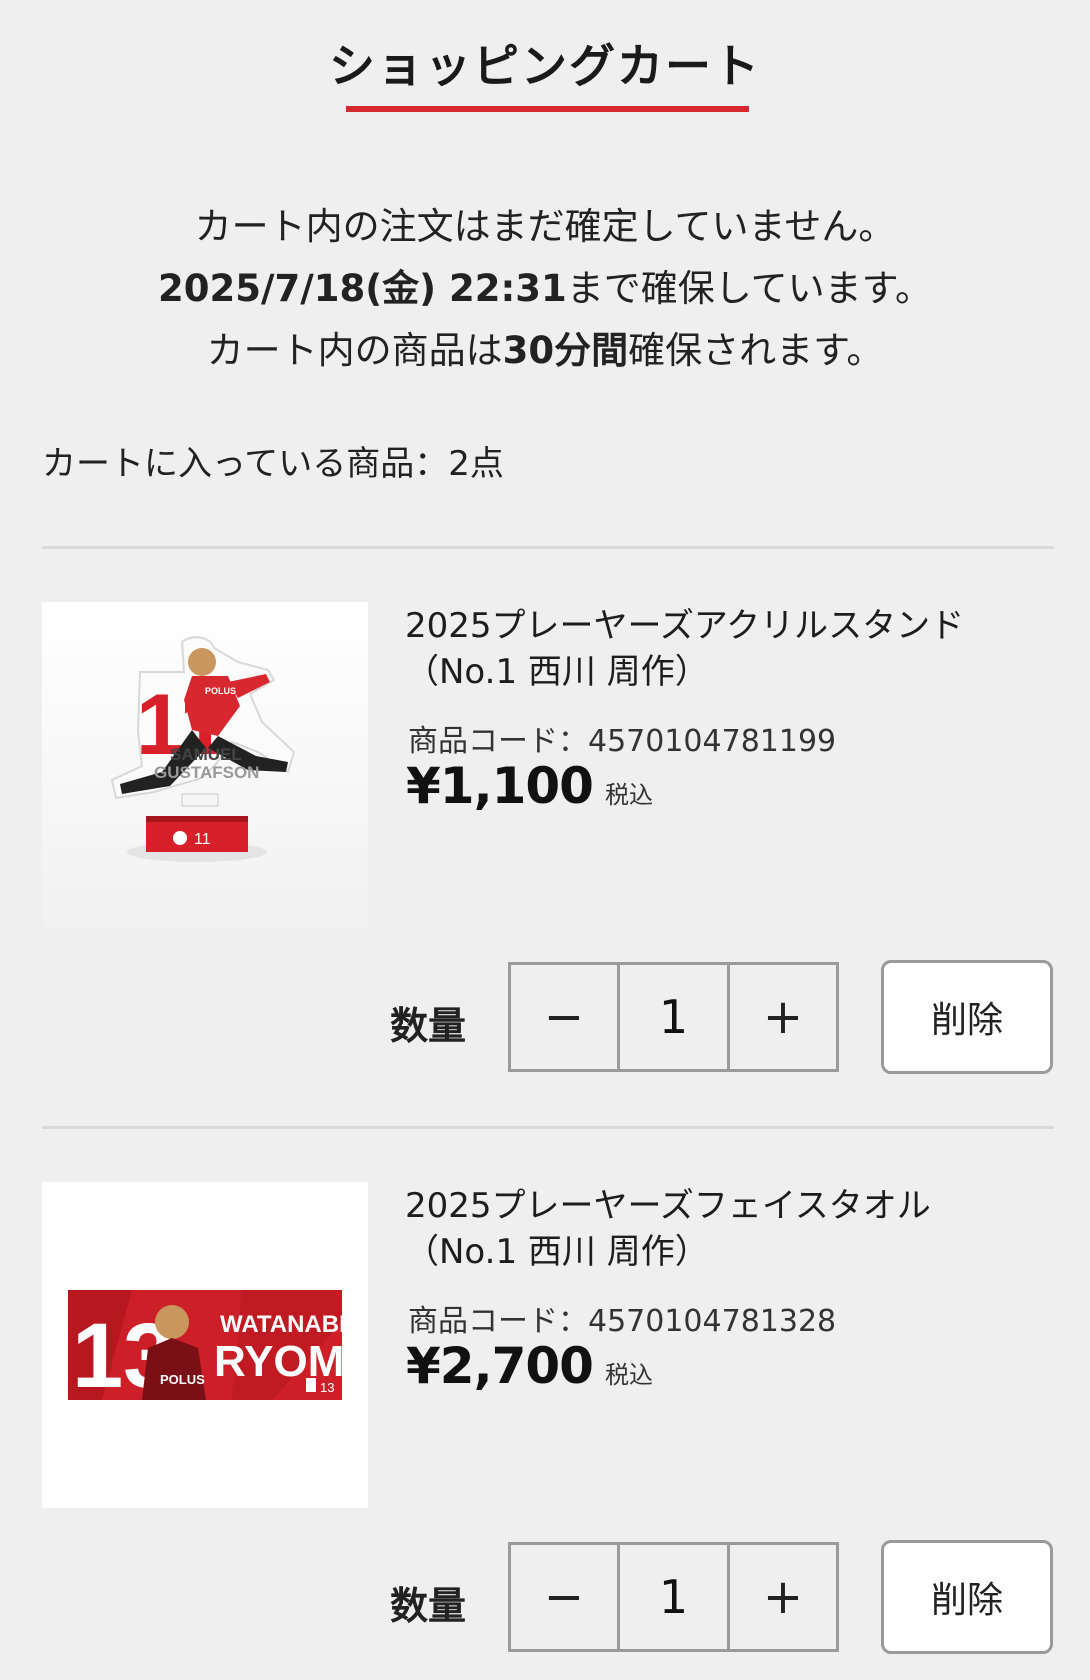 The width and height of the screenshot is (1090, 1680). Describe the element at coordinates (565, 350) in the screenshot. I see `reservation-duration: 30分間` at that location.